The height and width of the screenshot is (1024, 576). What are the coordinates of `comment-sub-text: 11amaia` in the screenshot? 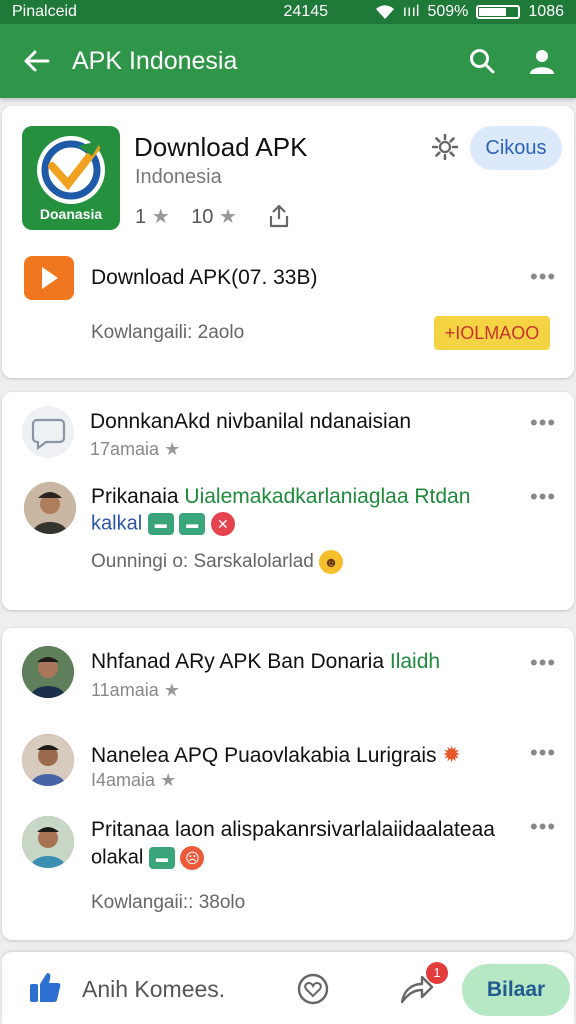 It's located at (125, 690).